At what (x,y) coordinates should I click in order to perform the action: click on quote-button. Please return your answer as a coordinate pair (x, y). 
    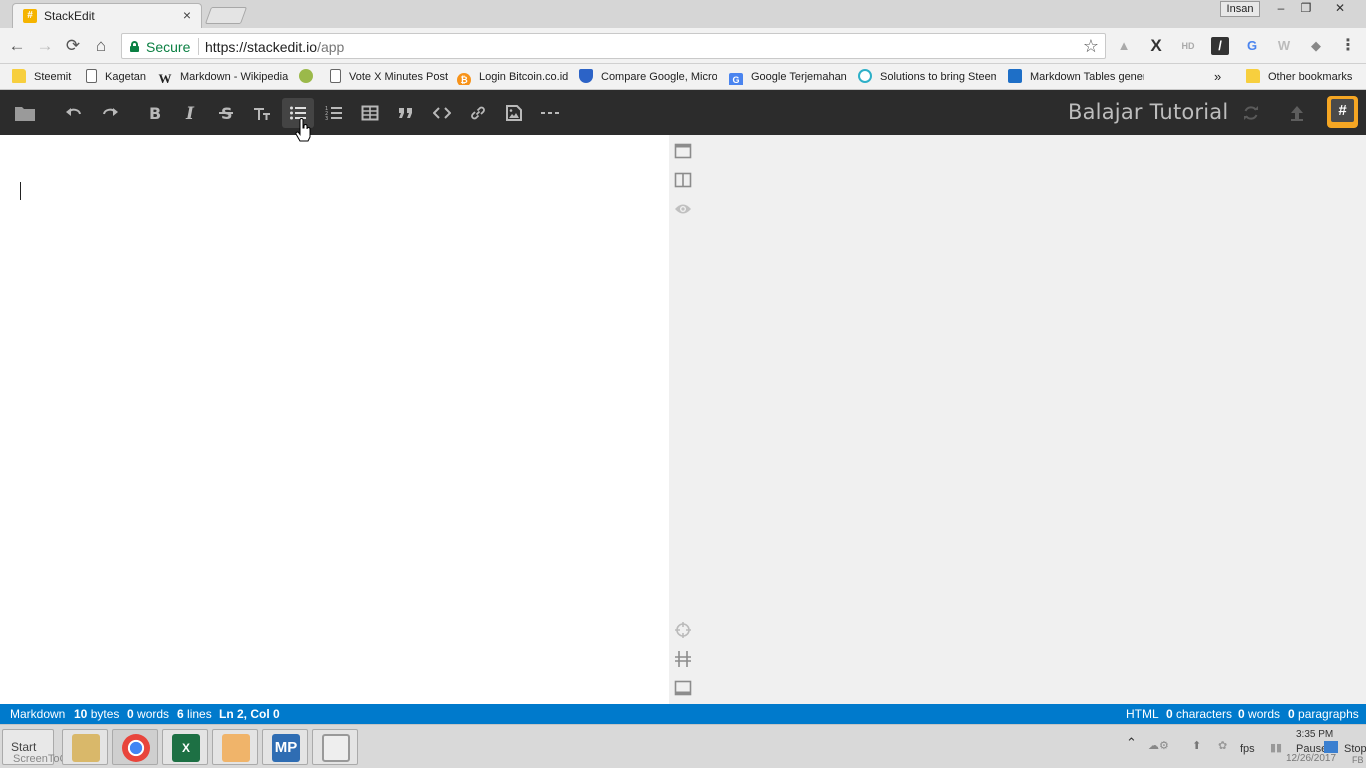
    Looking at the image, I should click on (406, 113).